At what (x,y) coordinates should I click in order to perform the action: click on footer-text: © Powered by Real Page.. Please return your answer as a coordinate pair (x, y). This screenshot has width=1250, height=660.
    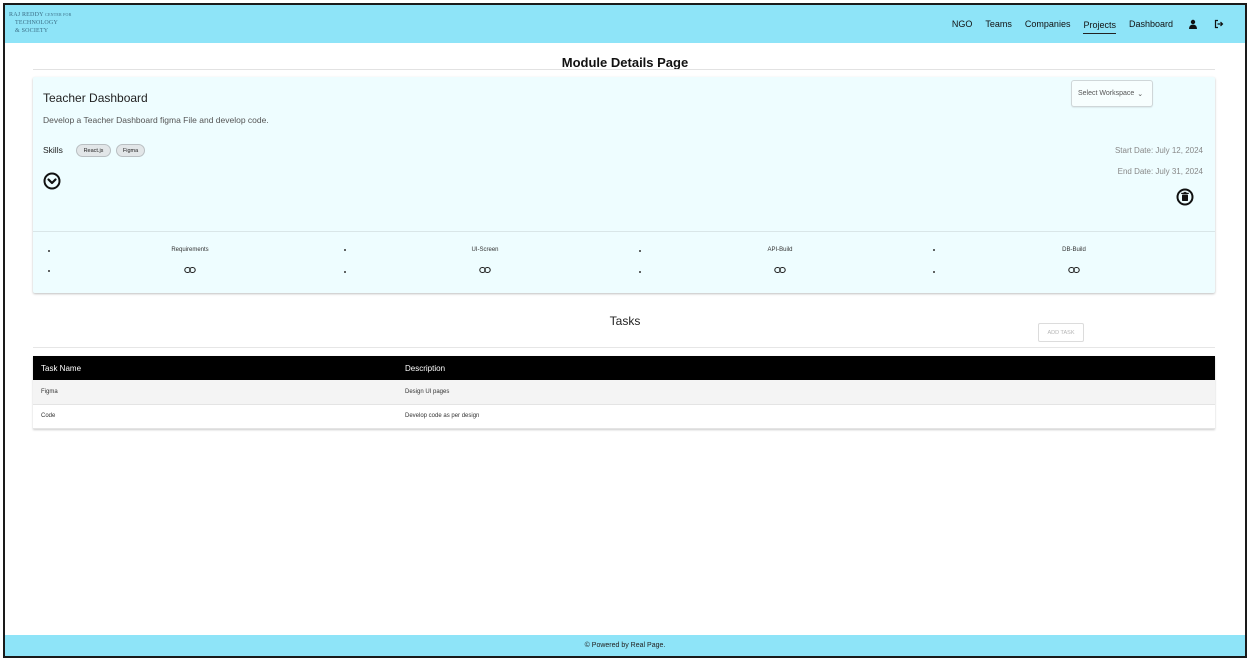
    Looking at the image, I should click on (625, 645).